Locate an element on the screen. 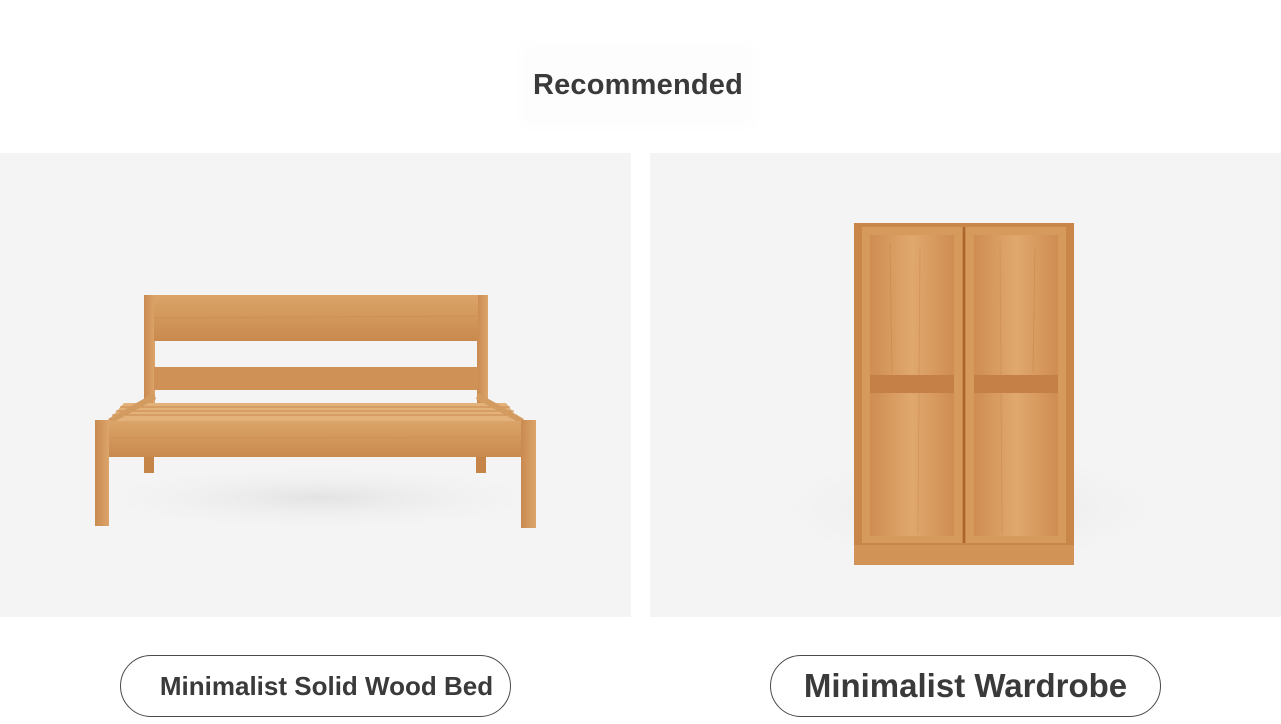 The width and height of the screenshot is (1281, 724). product-name-button: Minimalist Wardrobe is located at coordinates (965, 686).